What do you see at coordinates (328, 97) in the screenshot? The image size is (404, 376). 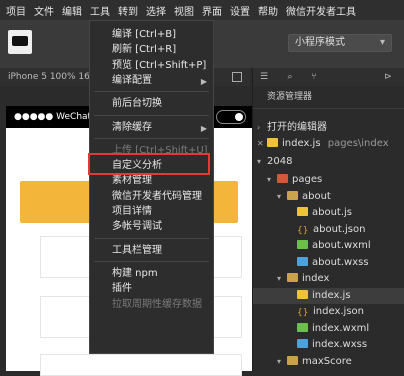 I see `explorer-title: 资源管理器` at bounding box center [328, 97].